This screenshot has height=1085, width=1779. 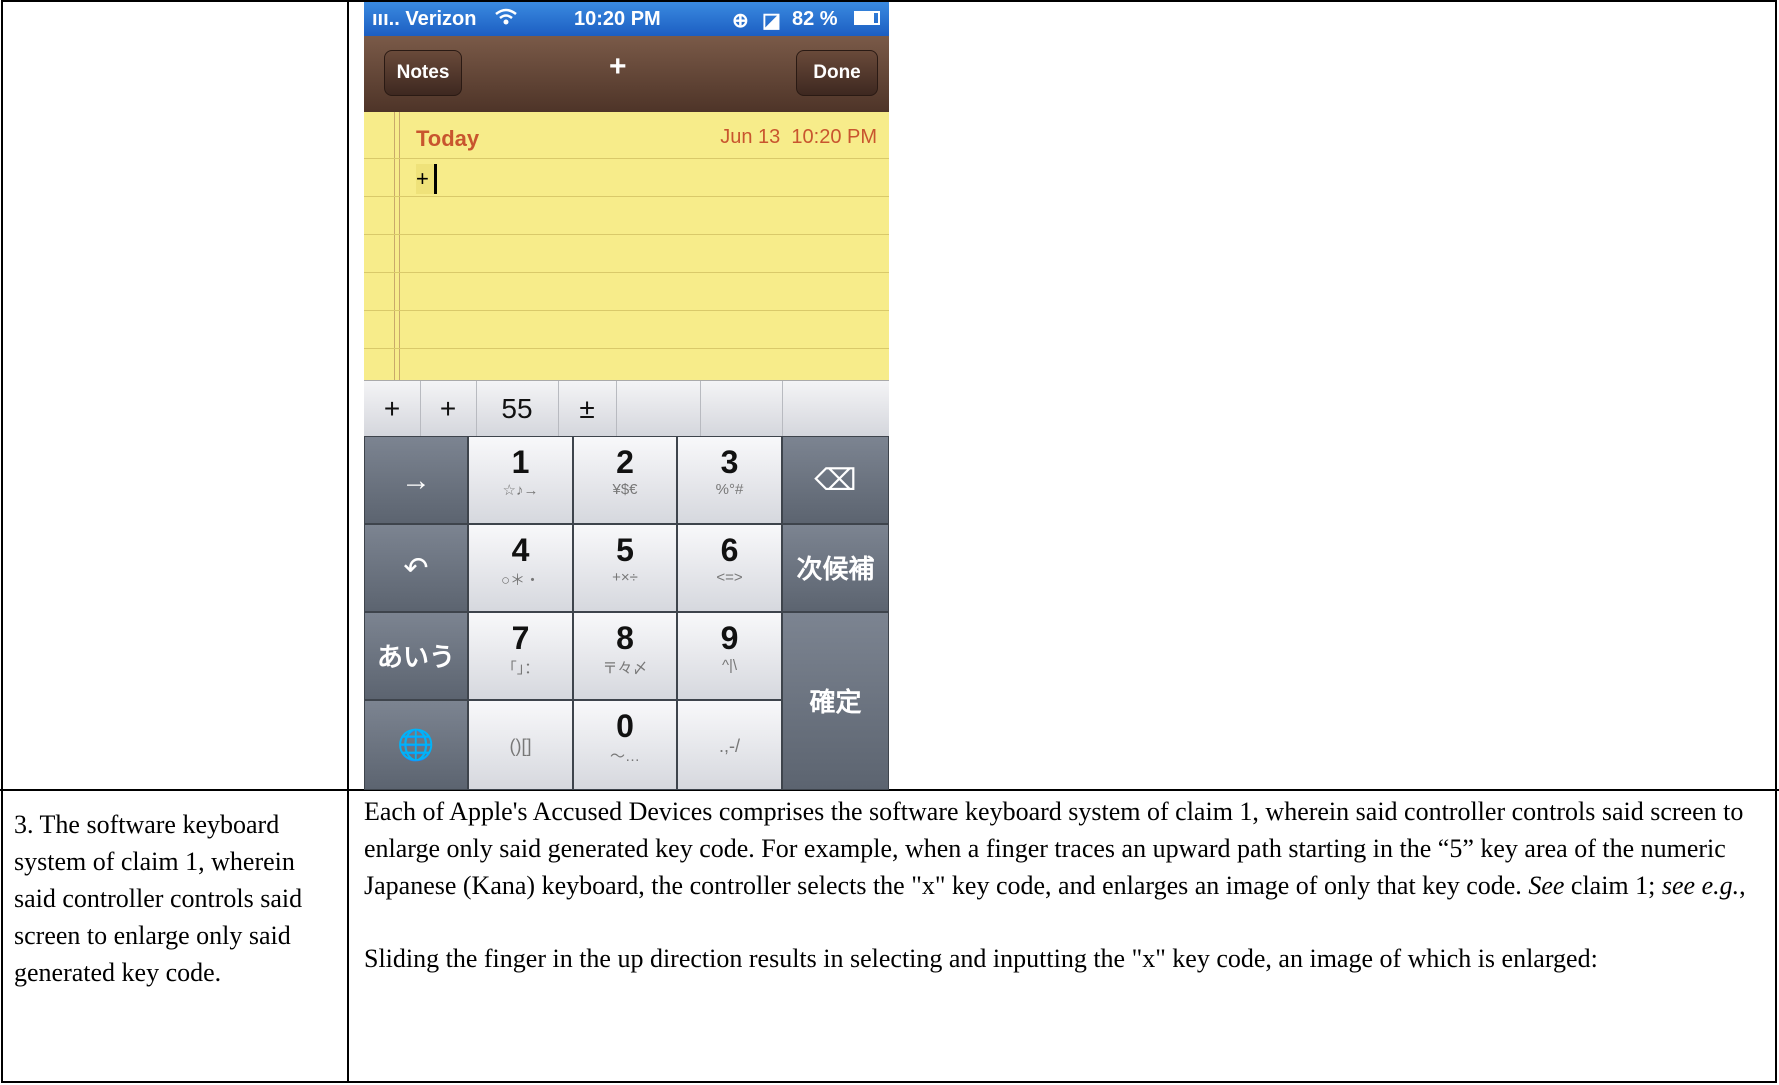 I want to click on text-run: claim 1;, so click(x=1613, y=885).